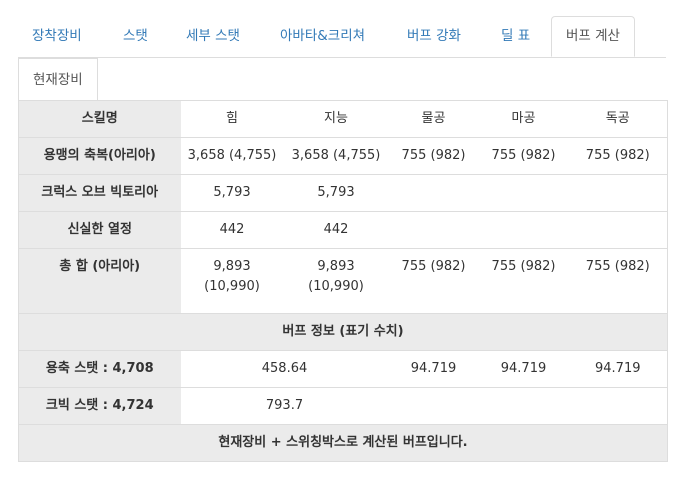  What do you see at coordinates (99, 156) in the screenshot?
I see `skill-name: 용맹의 축복(아리아)` at bounding box center [99, 156].